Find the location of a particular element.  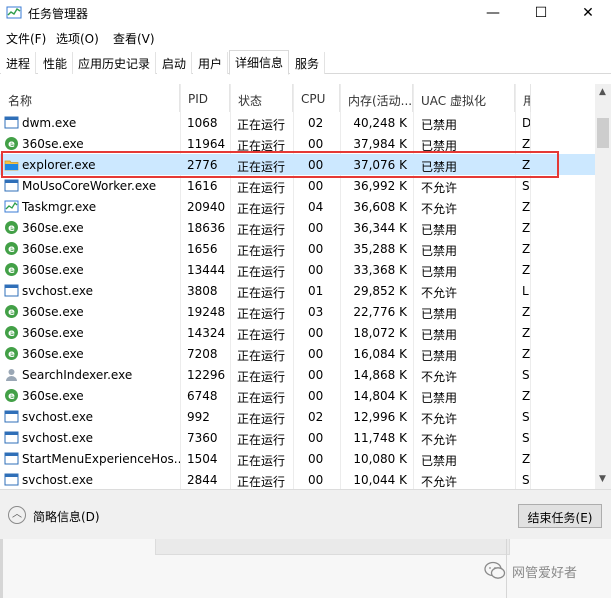

close-button: ✕ is located at coordinates (588, 13).